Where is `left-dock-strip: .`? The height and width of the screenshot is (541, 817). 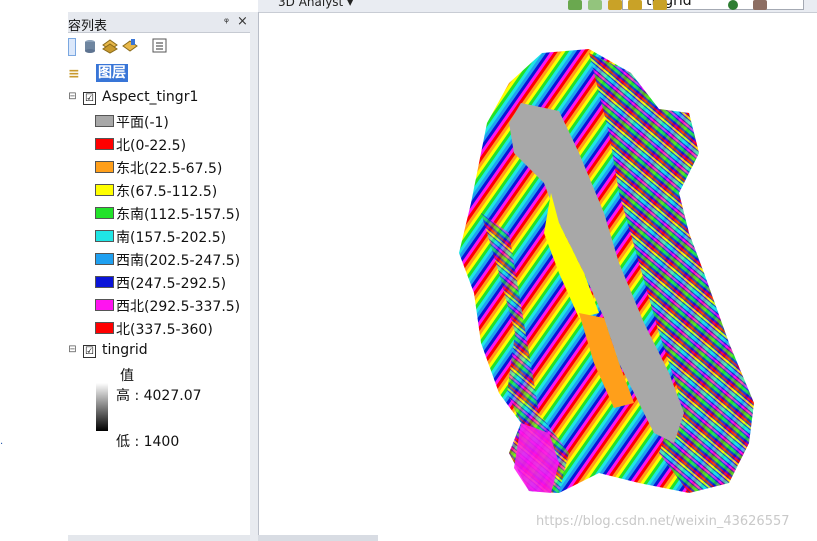
left-dock-strip: . is located at coordinates (34, 270).